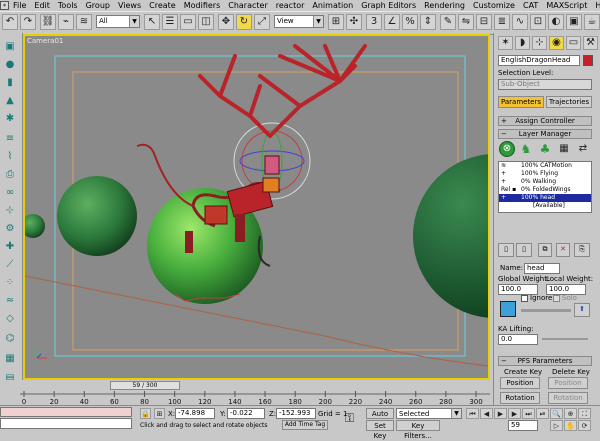 The width and height of the screenshot is (600, 441). Describe the element at coordinates (545, 121) in the screenshot. I see `assign-controller-rollout: + Assign Controller` at that location.